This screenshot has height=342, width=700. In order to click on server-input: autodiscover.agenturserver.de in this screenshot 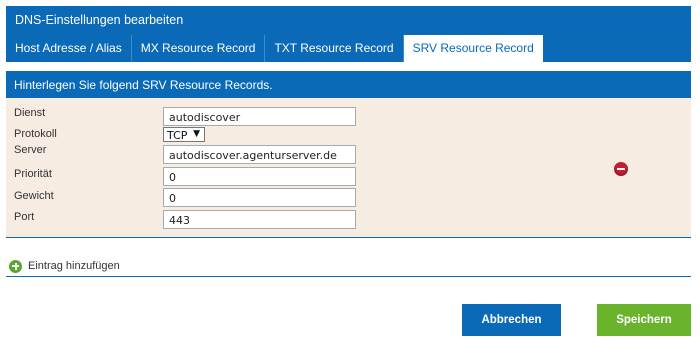, I will do `click(259, 154)`.